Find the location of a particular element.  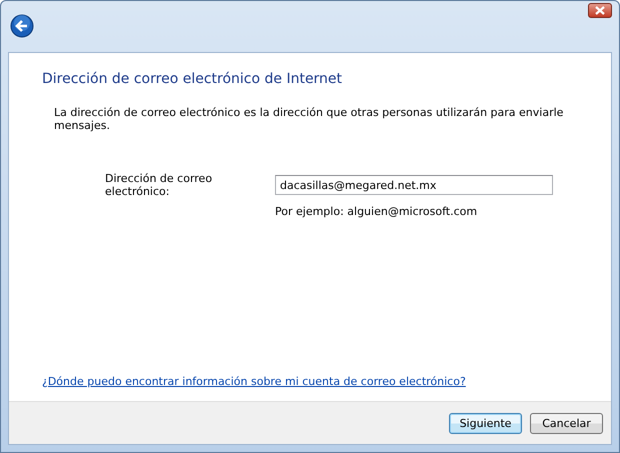

cancel-button: Cancelar is located at coordinates (566, 423).